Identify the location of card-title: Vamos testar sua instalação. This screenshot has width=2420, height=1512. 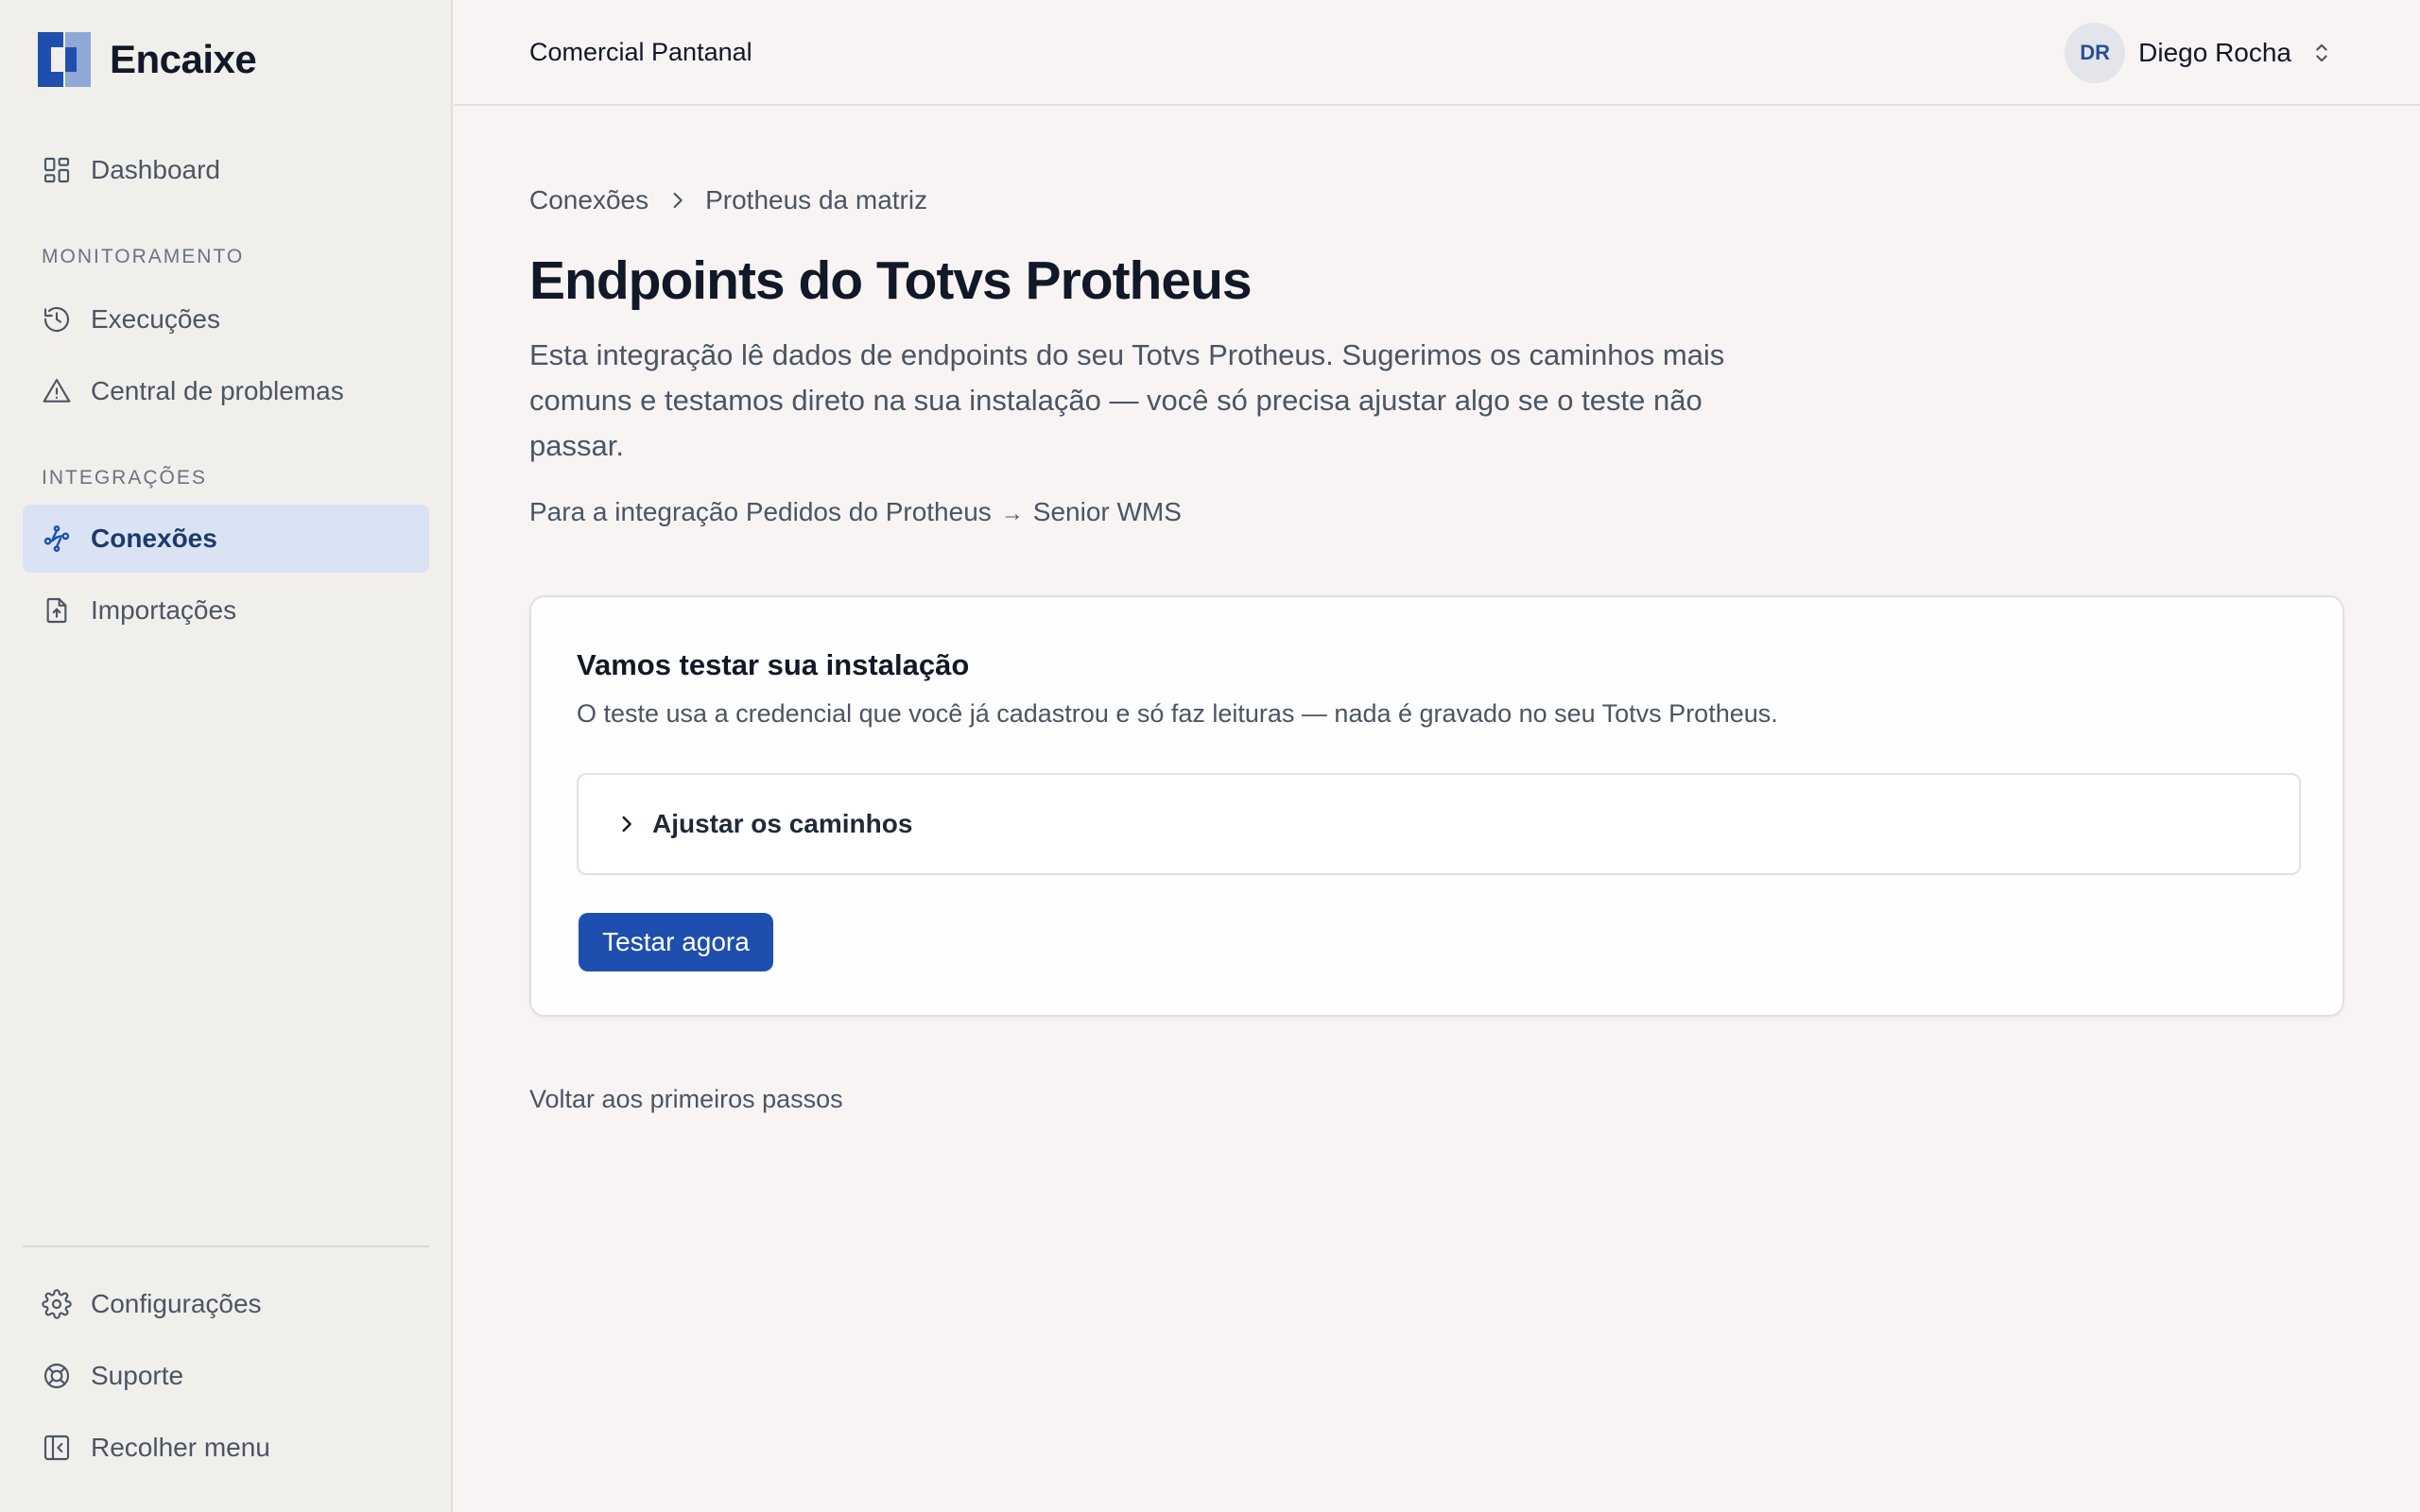
(774, 664).